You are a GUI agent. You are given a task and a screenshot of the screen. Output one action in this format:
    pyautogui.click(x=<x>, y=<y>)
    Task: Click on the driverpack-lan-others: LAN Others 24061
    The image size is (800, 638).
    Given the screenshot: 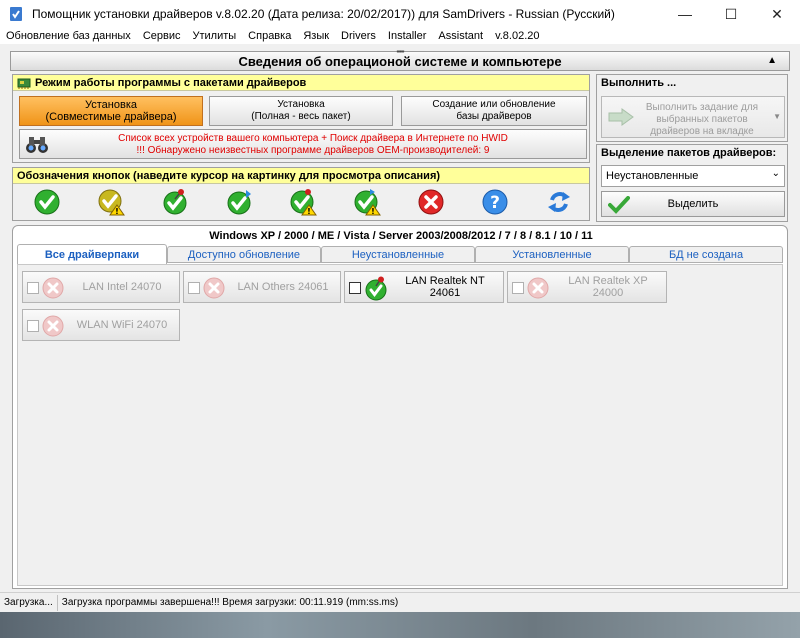 What is the action you would take?
    pyautogui.click(x=262, y=287)
    